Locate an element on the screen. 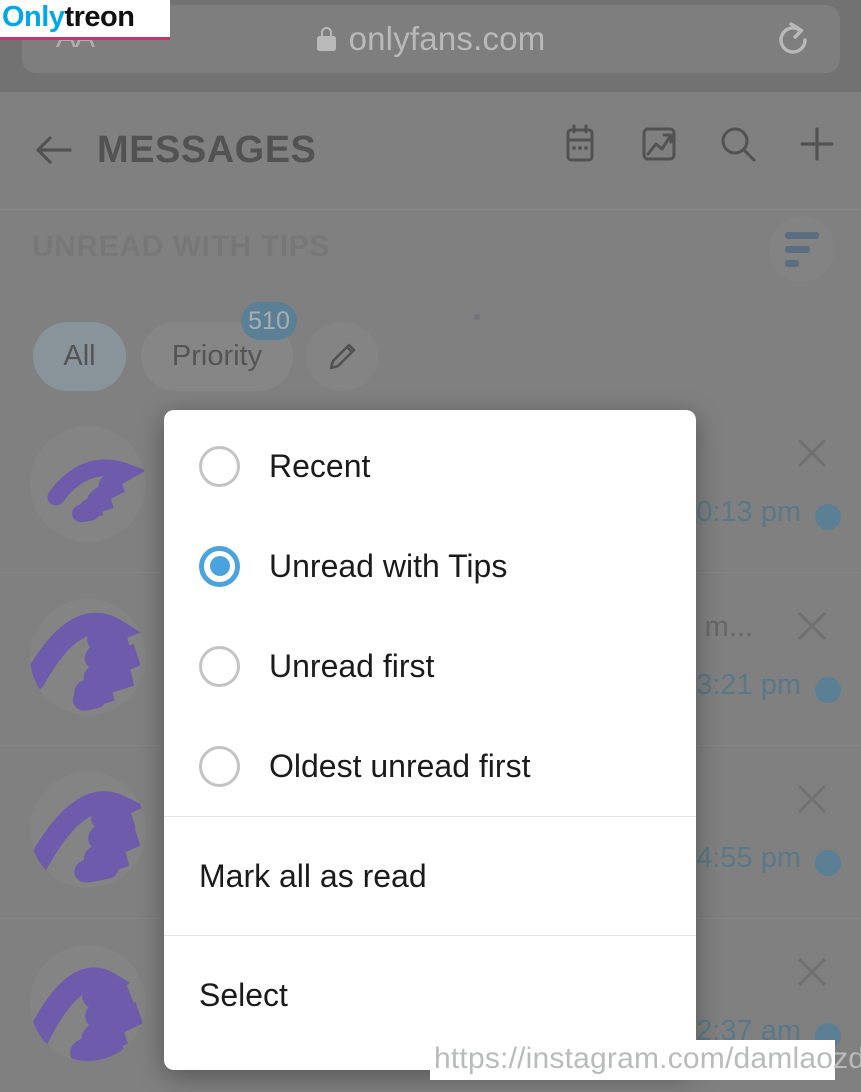  watermark-brand-text: Onlytreon is located at coordinates (85, 17).